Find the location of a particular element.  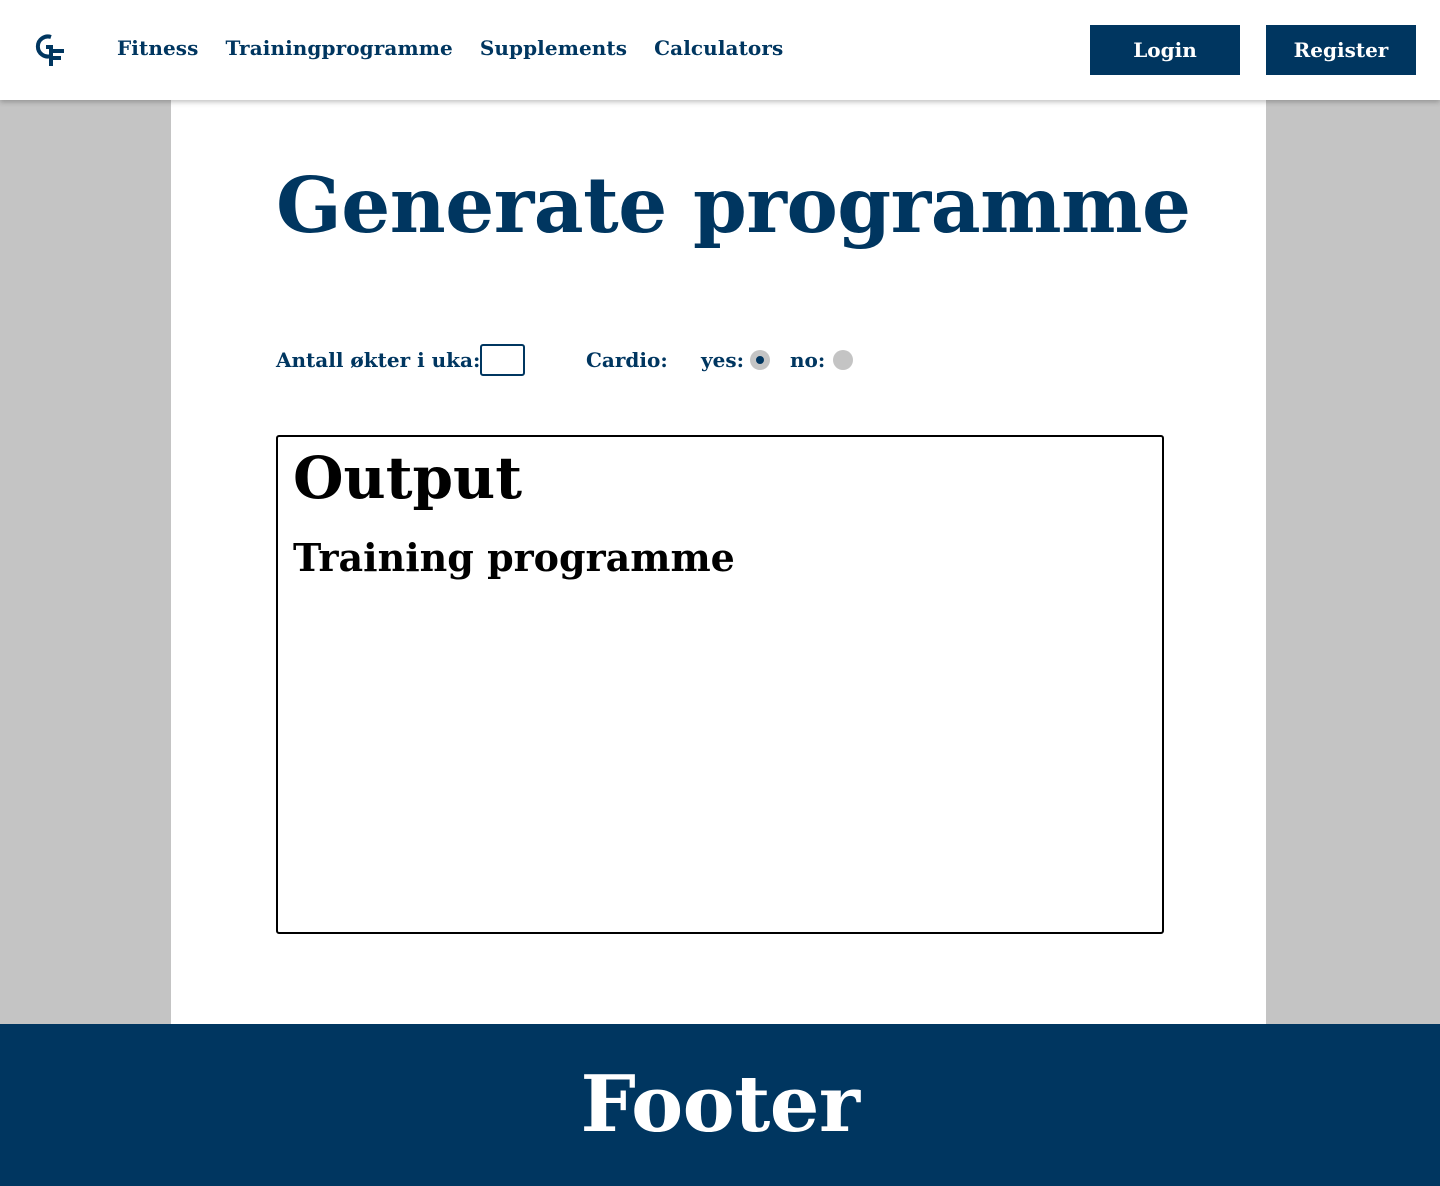

gf-logo-icon is located at coordinates (49, 50).